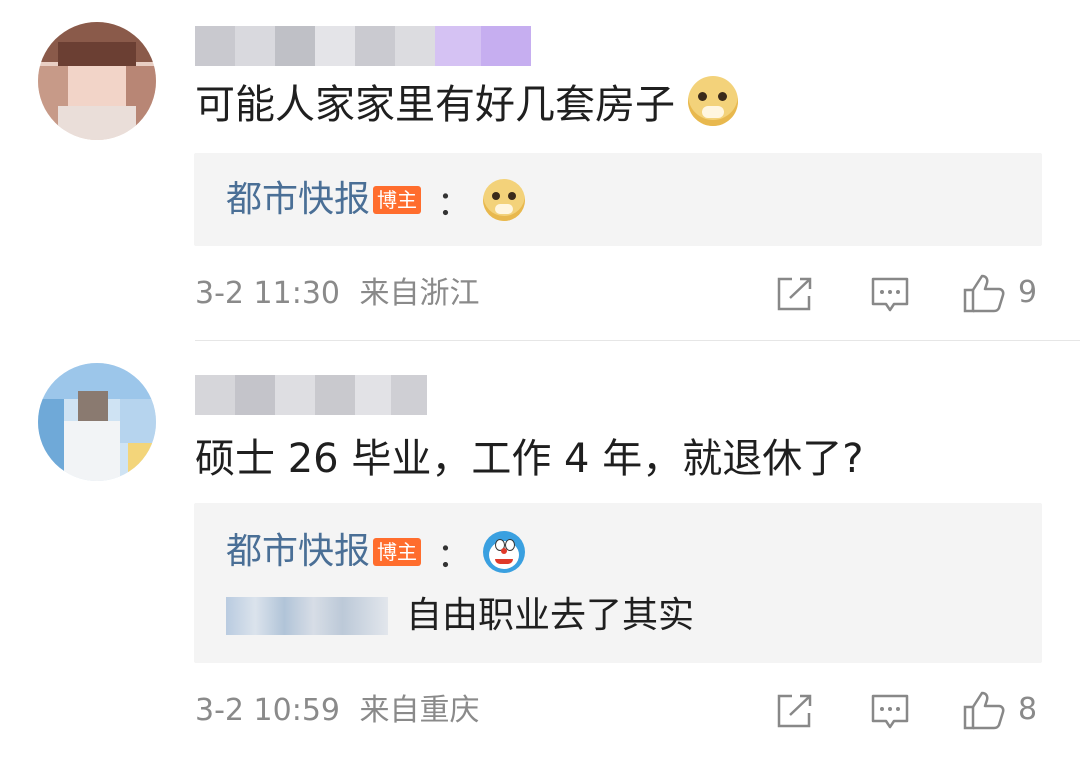 The image size is (1080, 759). What do you see at coordinates (307, 616) in the screenshot?
I see `mention-username-blurred` at bounding box center [307, 616].